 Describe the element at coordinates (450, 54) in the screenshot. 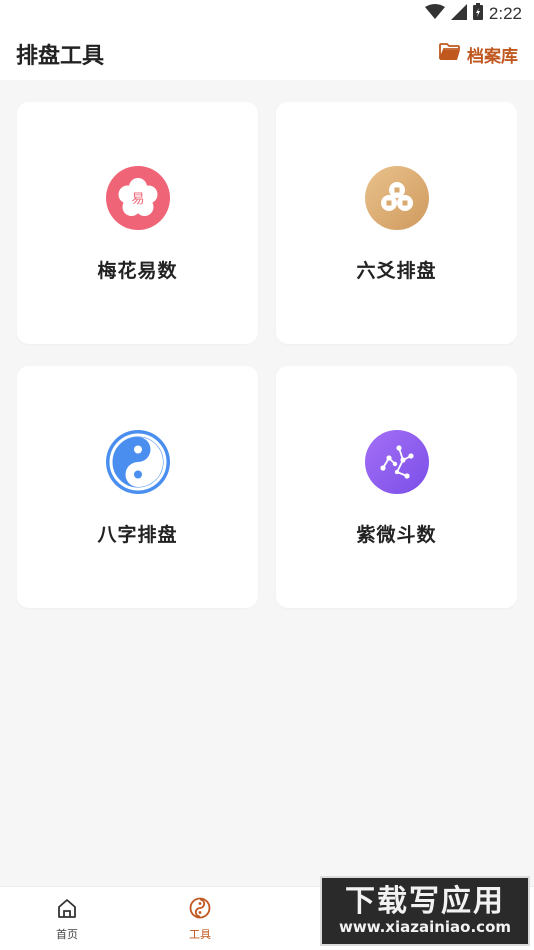

I see `folder-icon` at that location.